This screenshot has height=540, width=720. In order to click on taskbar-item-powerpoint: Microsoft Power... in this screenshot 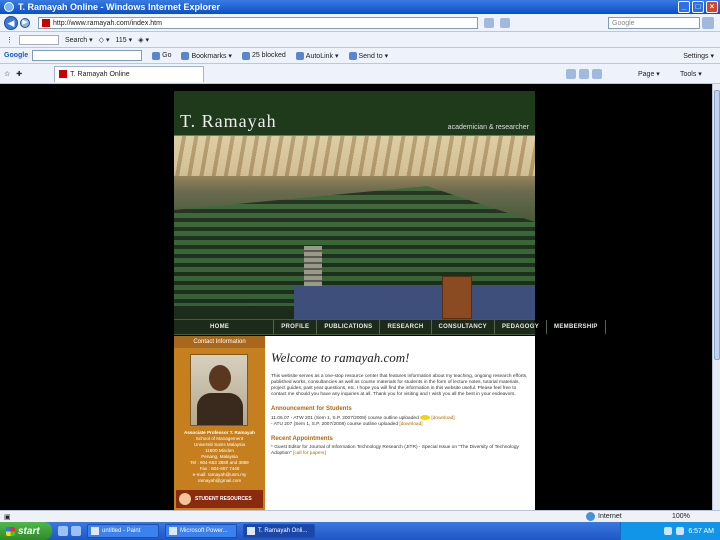, I will do `click(201, 531)`.